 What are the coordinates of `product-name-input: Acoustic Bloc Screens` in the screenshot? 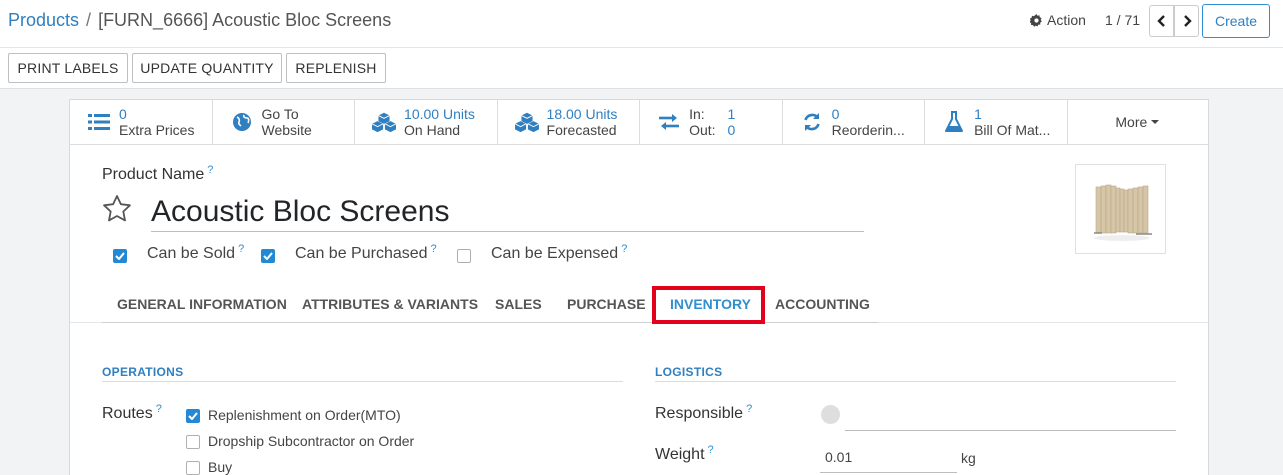 It's located at (507, 212).